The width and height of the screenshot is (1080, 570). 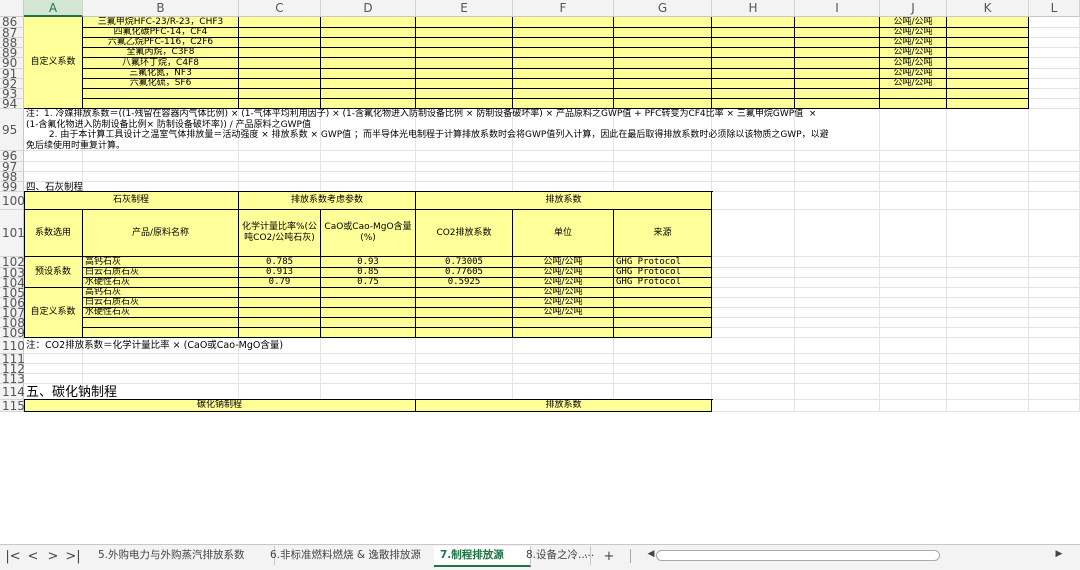 I want to click on gas-name-cell: 六氟化硫，SF6, so click(x=161, y=84).